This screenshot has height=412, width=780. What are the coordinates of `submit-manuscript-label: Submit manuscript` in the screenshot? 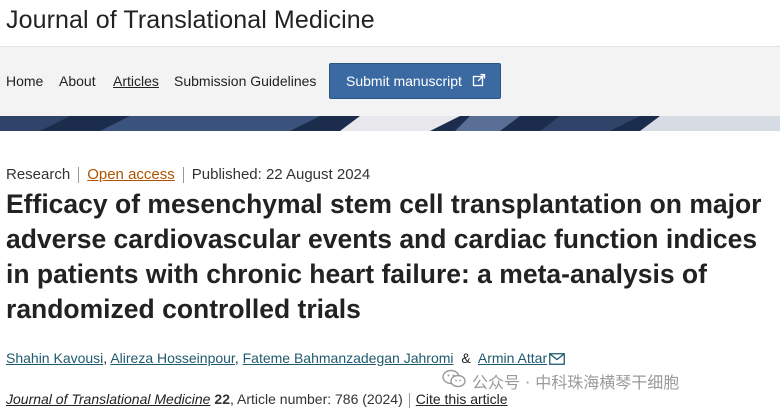 It's located at (404, 81).